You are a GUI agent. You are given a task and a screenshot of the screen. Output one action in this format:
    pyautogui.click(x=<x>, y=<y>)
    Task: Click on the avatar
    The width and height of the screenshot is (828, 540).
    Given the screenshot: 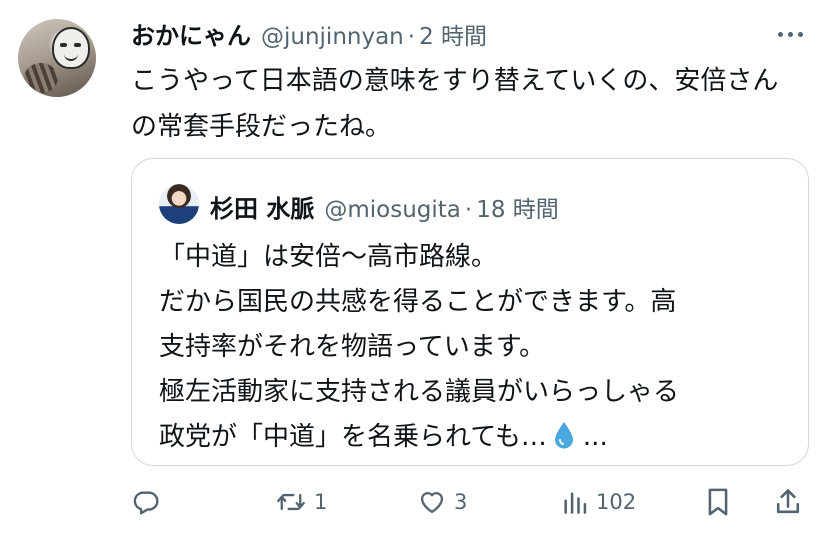 What is the action you would take?
    pyautogui.click(x=57, y=58)
    